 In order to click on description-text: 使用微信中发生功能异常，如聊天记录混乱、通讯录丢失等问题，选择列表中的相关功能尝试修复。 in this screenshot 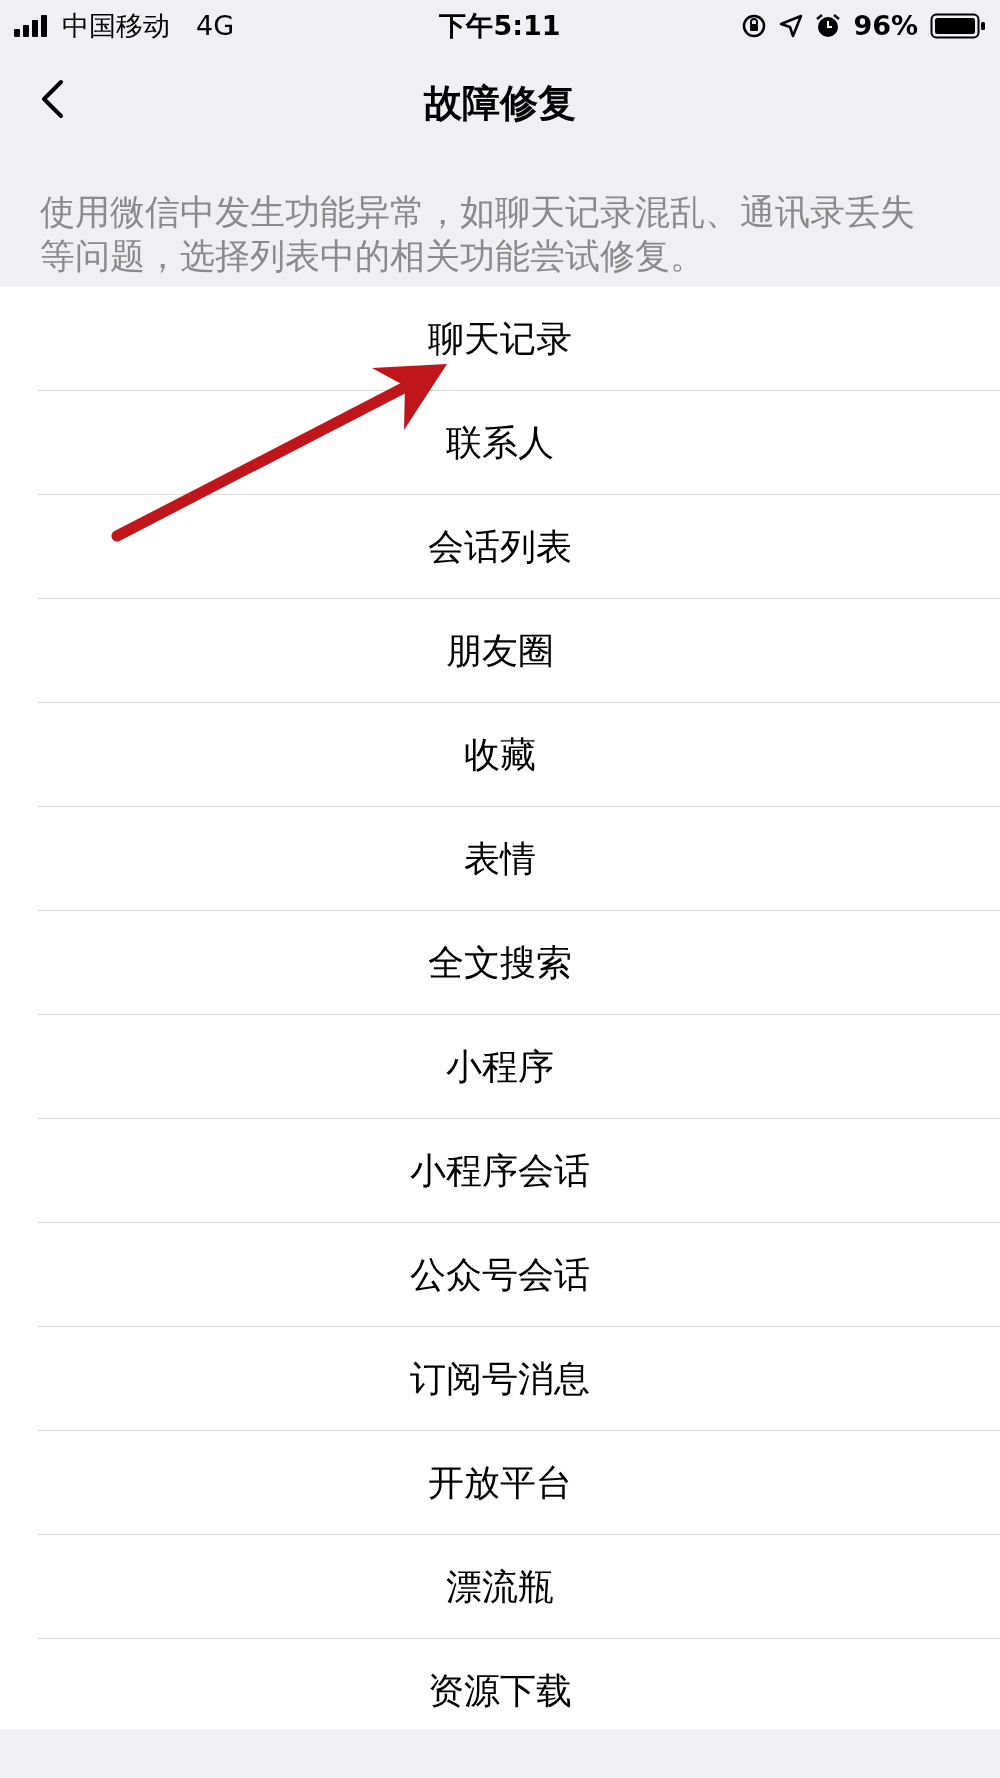, I will do `click(478, 234)`.